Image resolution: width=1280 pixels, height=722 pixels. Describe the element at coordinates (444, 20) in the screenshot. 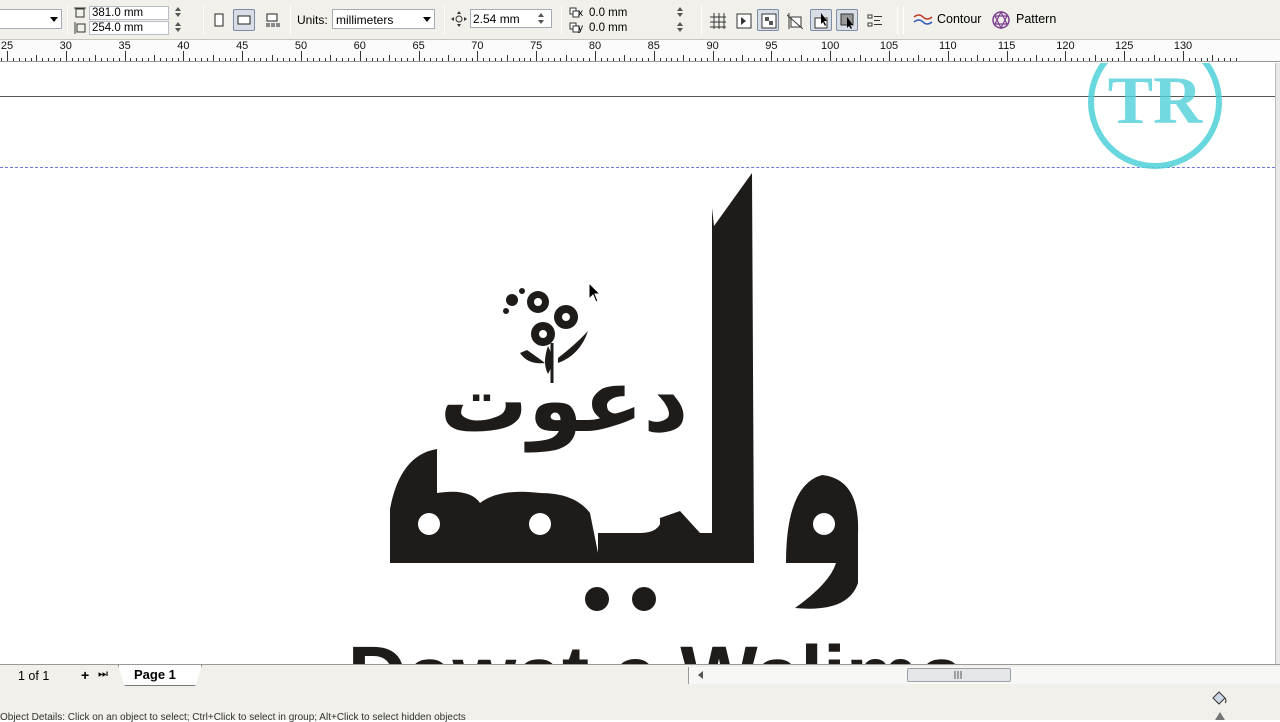

I see `separator` at that location.